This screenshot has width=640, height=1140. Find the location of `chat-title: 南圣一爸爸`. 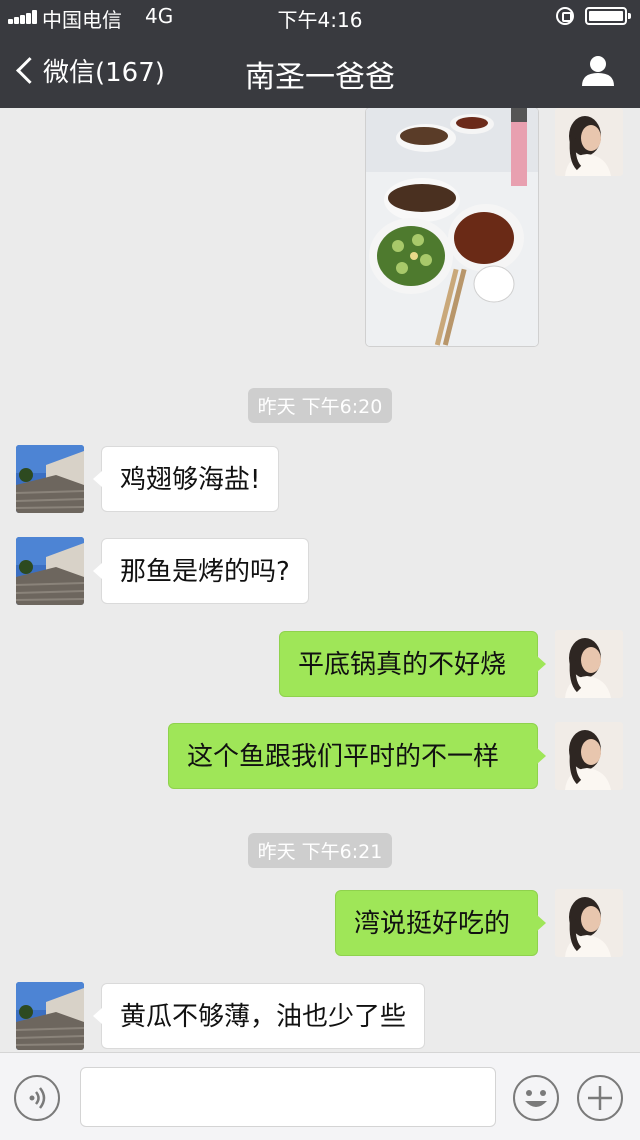

chat-title: 南圣一爸爸 is located at coordinates (320, 77).